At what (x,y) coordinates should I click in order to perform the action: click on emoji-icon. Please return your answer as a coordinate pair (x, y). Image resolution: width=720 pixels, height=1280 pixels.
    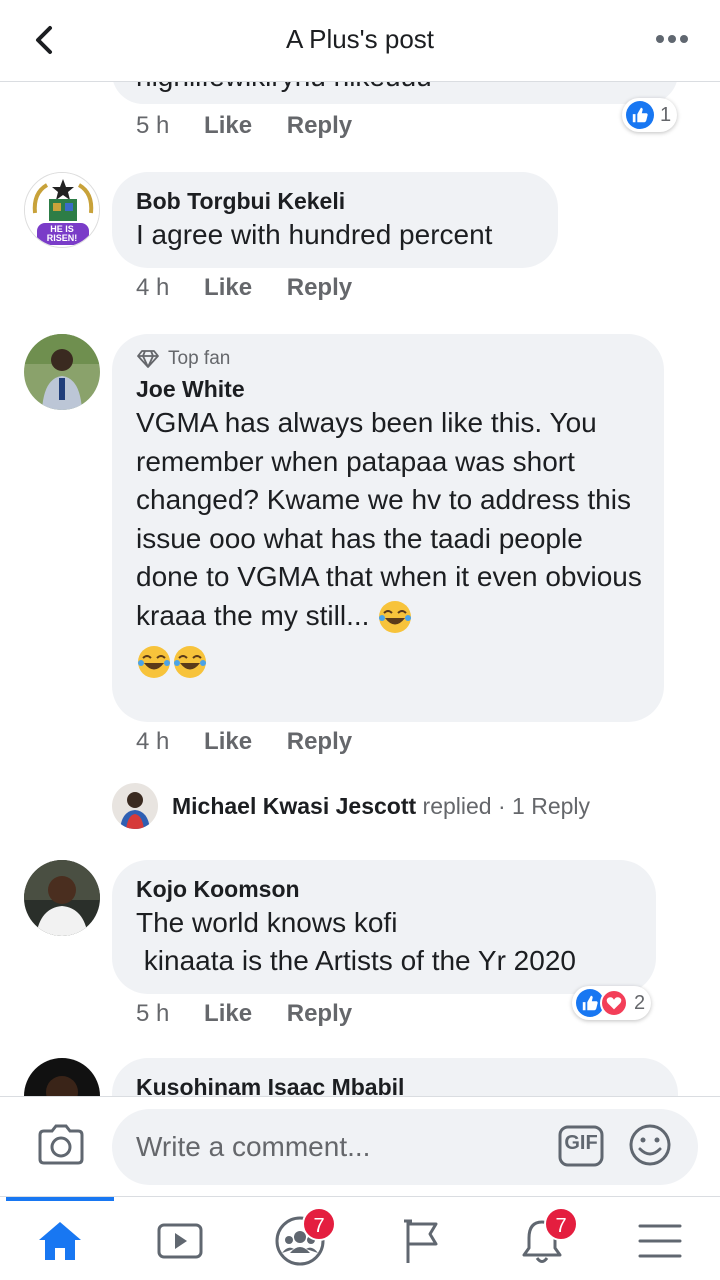
    Looking at the image, I should click on (650, 1145).